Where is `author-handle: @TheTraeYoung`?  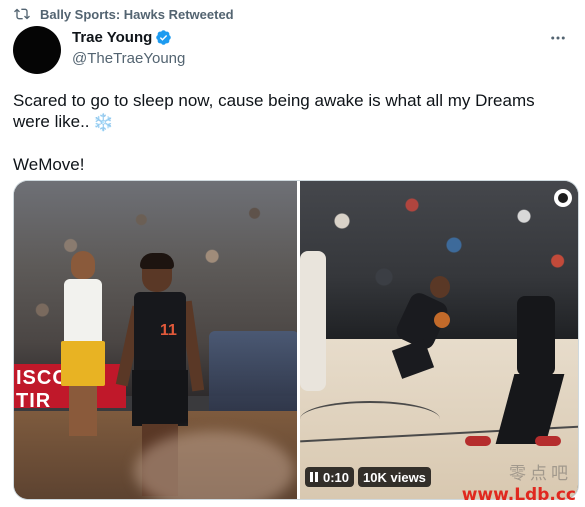
author-handle: @TheTraeYoung is located at coordinates (128, 58).